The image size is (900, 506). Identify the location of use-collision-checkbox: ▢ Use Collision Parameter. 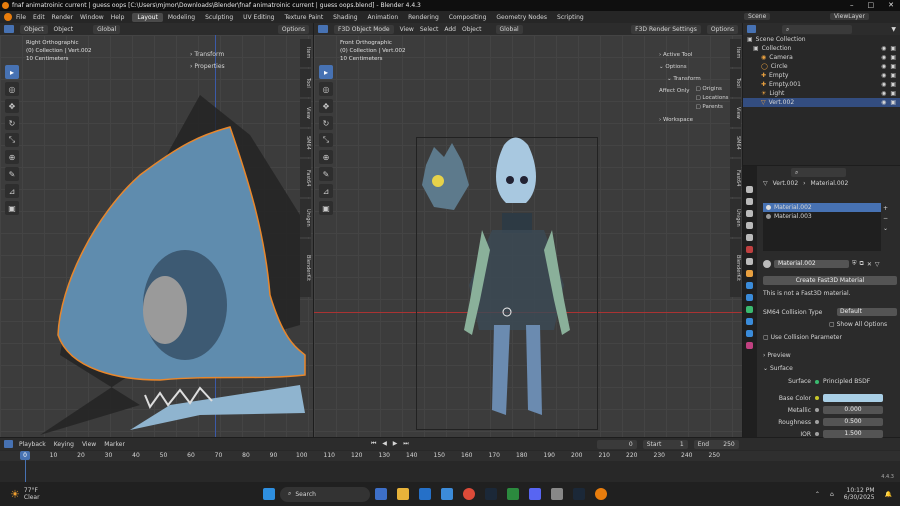
(802, 337).